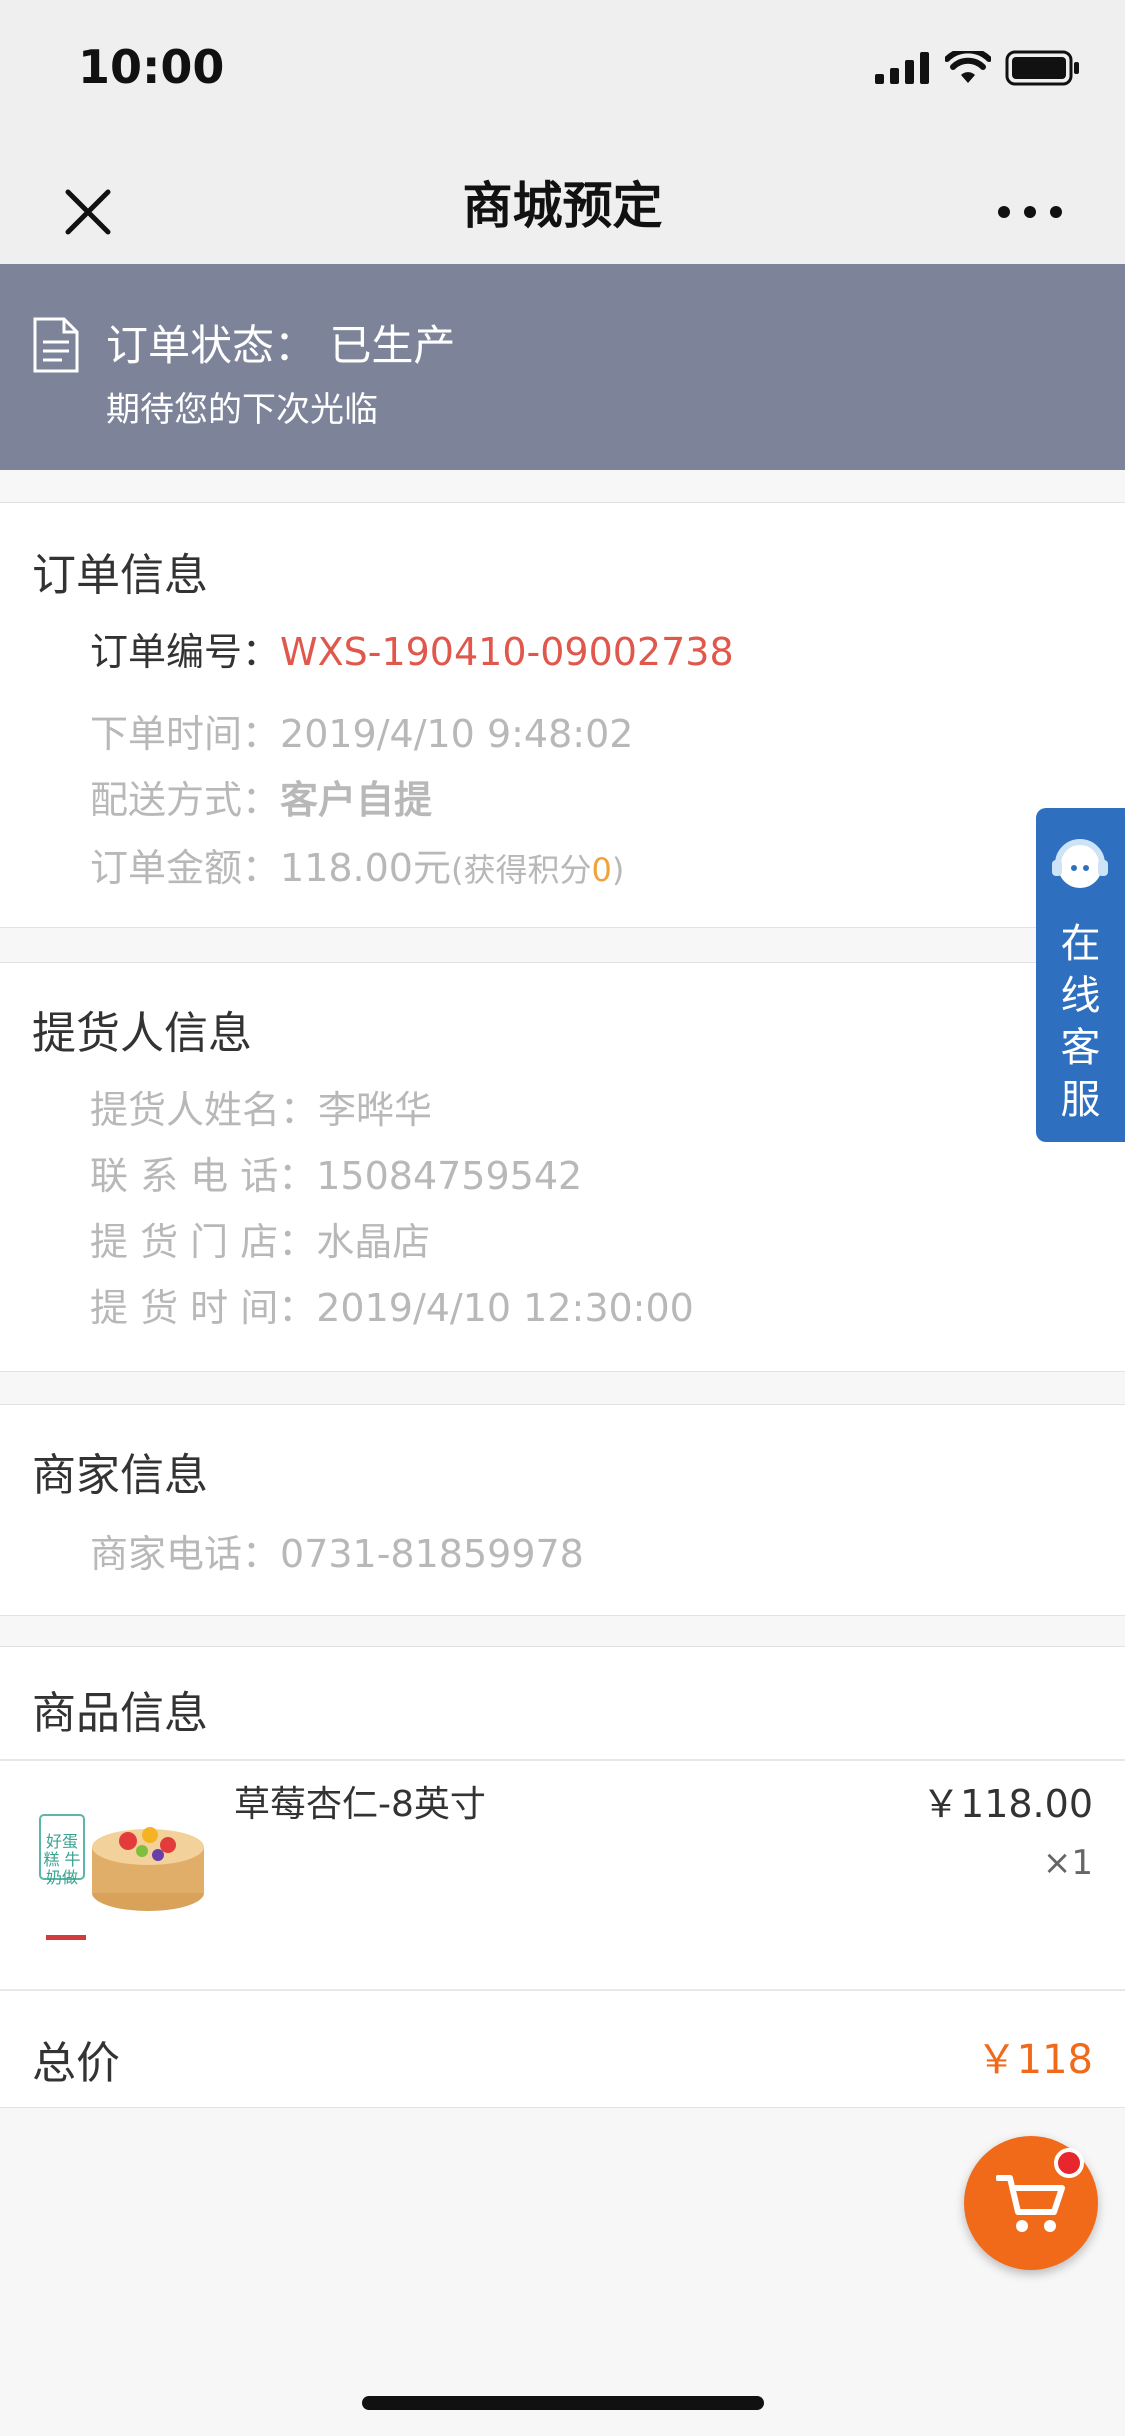  What do you see at coordinates (902, 68) in the screenshot?
I see `signal-icon` at bounding box center [902, 68].